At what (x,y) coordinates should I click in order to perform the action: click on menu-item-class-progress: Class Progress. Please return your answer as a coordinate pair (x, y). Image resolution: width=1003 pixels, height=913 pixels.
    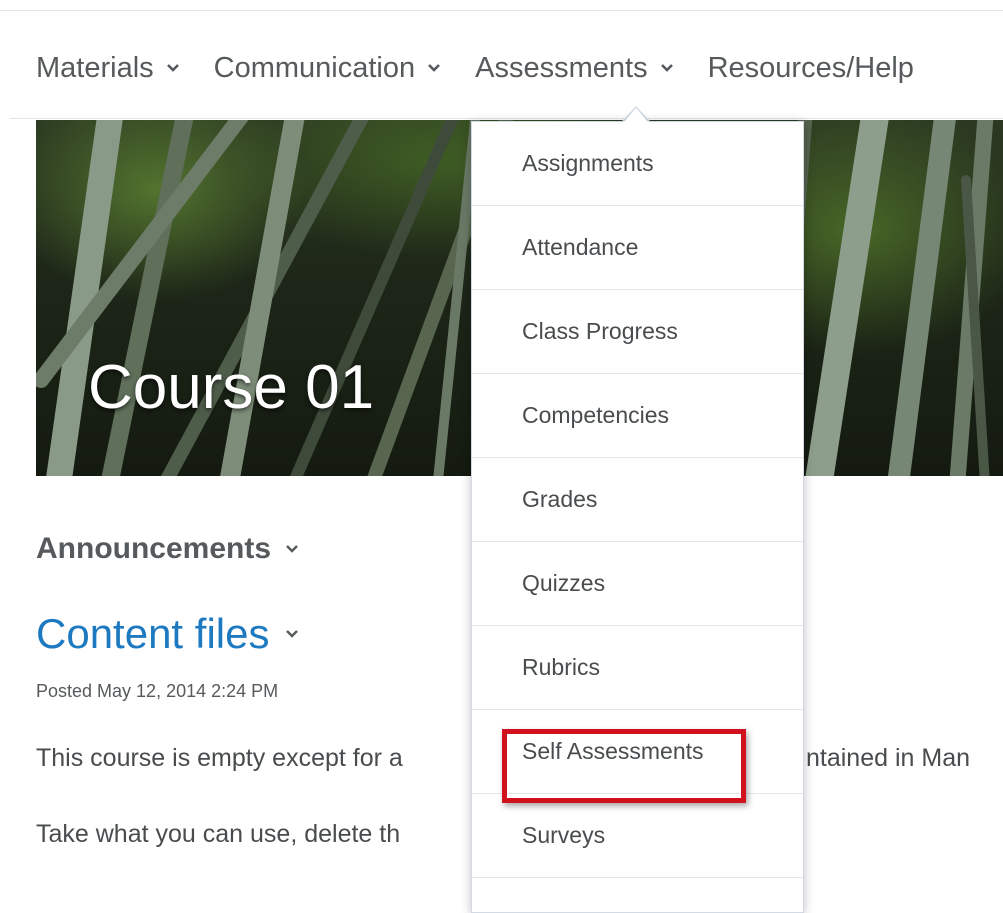
    Looking at the image, I should click on (637, 332).